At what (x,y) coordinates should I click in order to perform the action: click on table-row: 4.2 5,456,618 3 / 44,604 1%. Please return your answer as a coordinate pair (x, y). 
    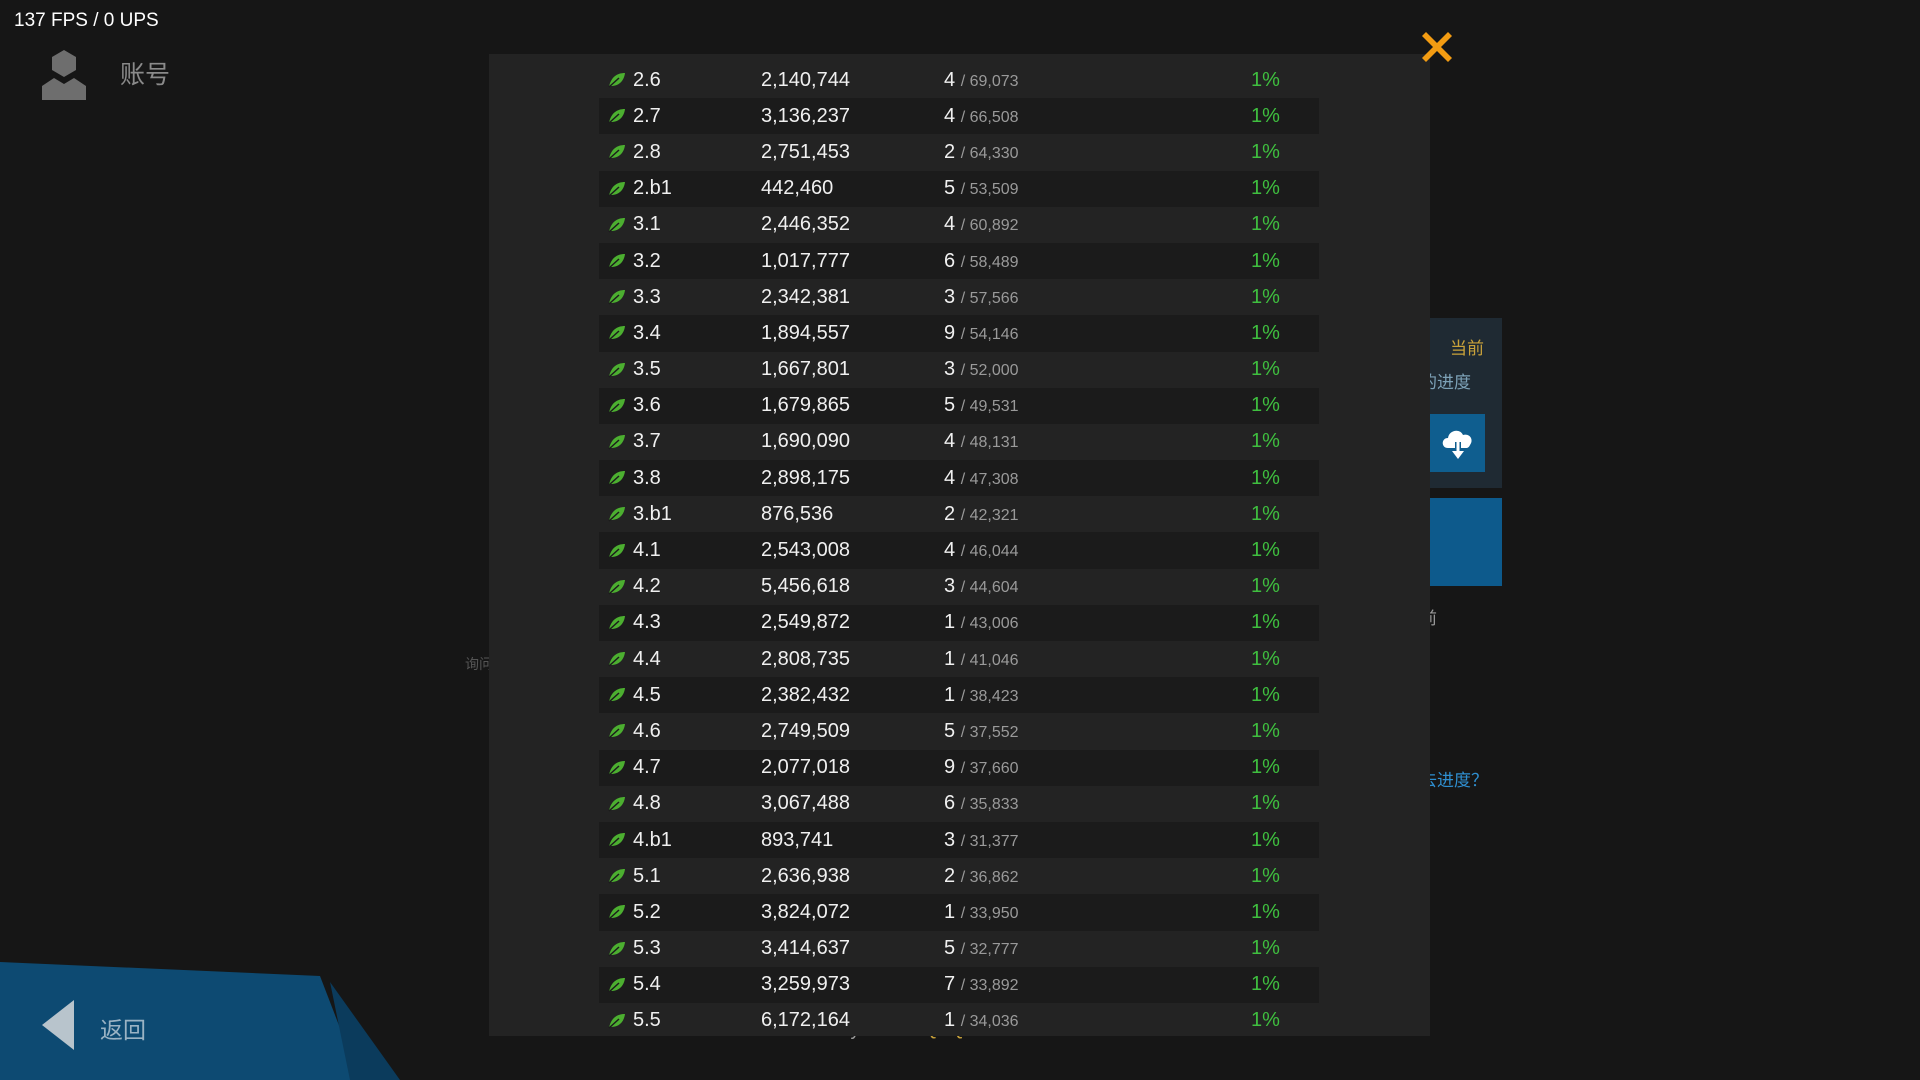
    Looking at the image, I should click on (959, 587).